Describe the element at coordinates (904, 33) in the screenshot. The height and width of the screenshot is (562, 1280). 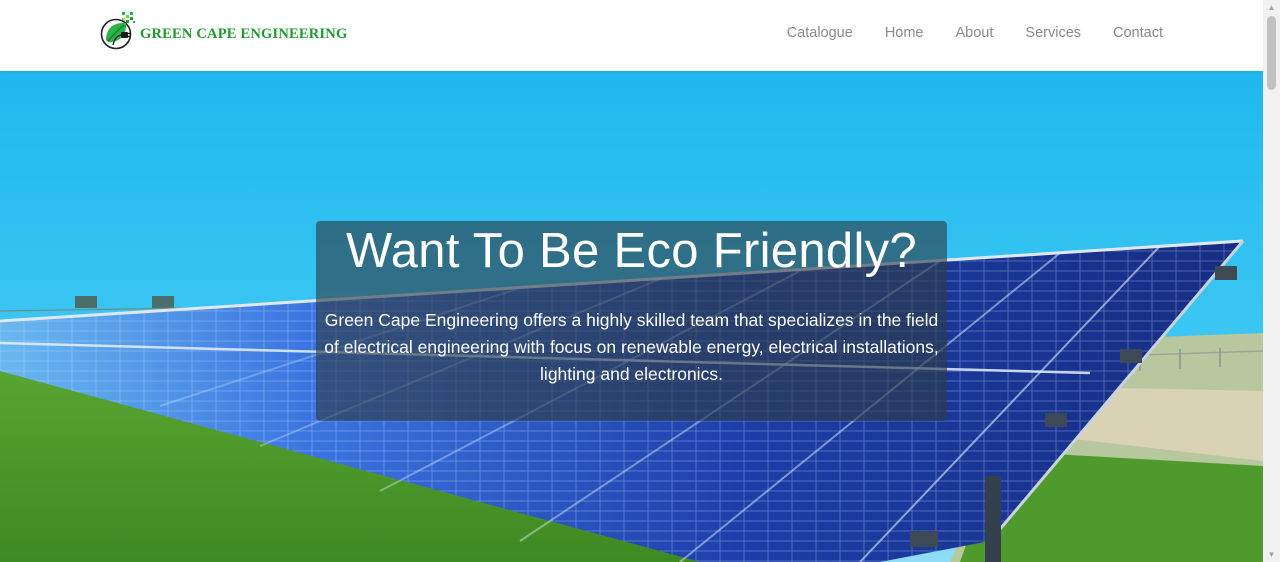
I see `nav-link-home: Home` at that location.